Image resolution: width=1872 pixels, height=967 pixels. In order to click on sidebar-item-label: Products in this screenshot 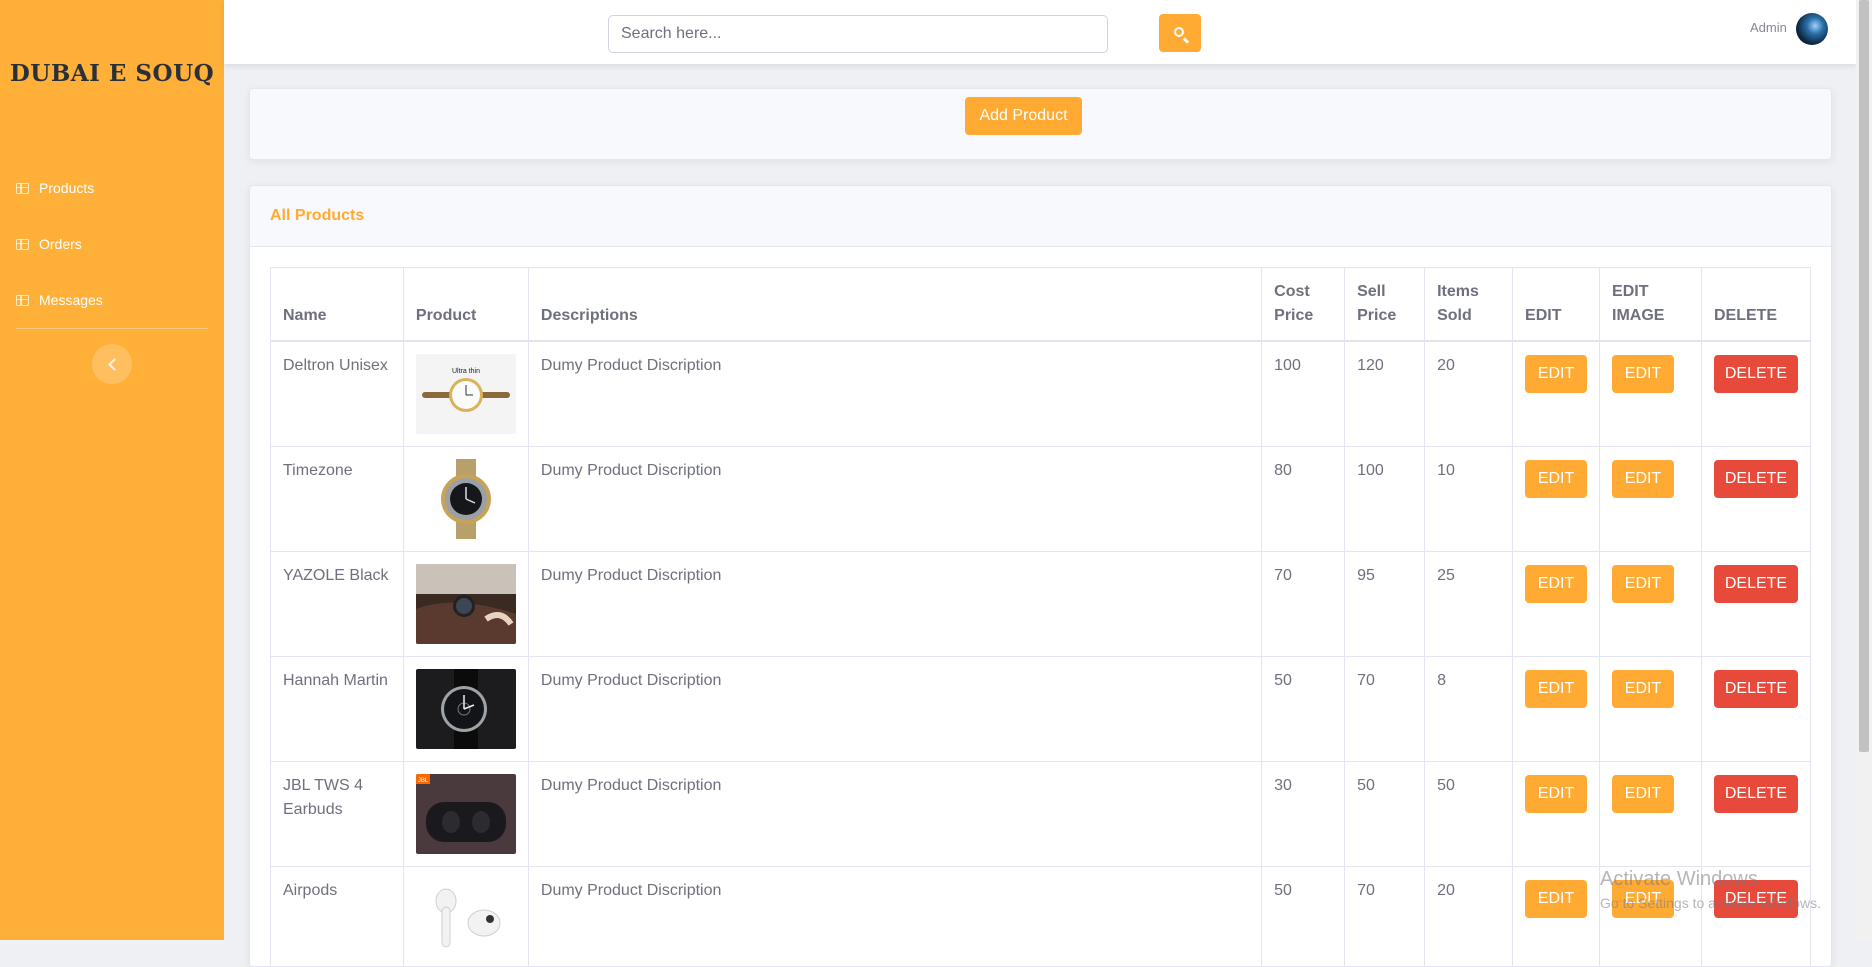, I will do `click(66, 188)`.